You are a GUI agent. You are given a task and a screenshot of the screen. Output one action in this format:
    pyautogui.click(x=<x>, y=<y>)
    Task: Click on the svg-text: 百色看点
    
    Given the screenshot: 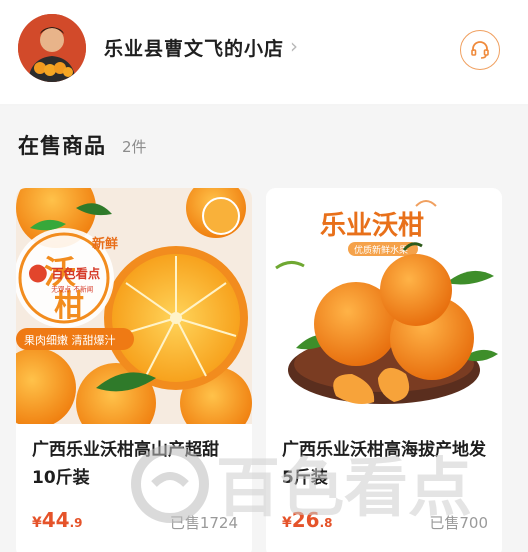 What is the action you would take?
    pyautogui.click(x=75, y=273)
    